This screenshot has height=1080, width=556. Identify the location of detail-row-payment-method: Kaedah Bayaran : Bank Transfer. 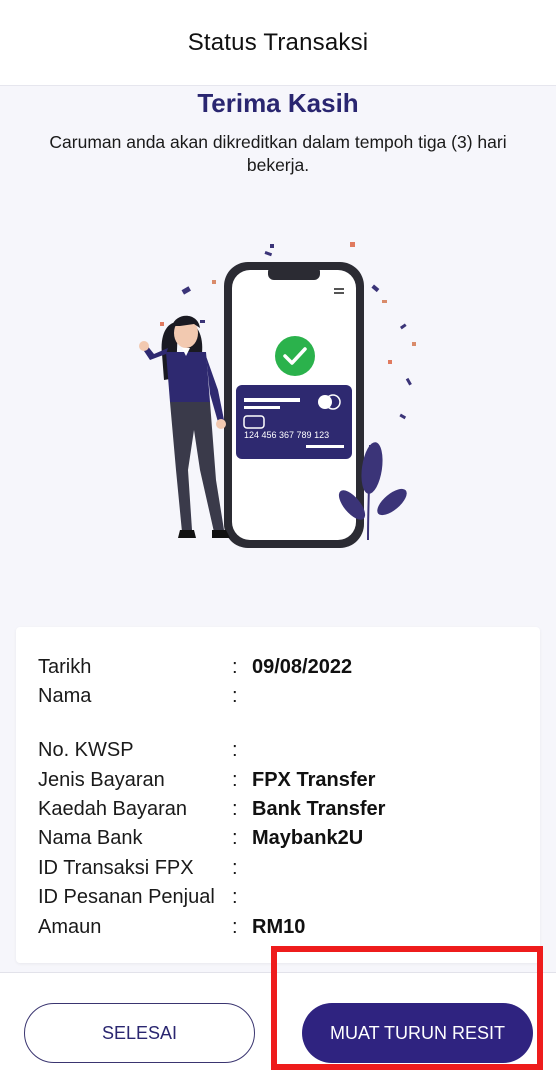
(283, 809).